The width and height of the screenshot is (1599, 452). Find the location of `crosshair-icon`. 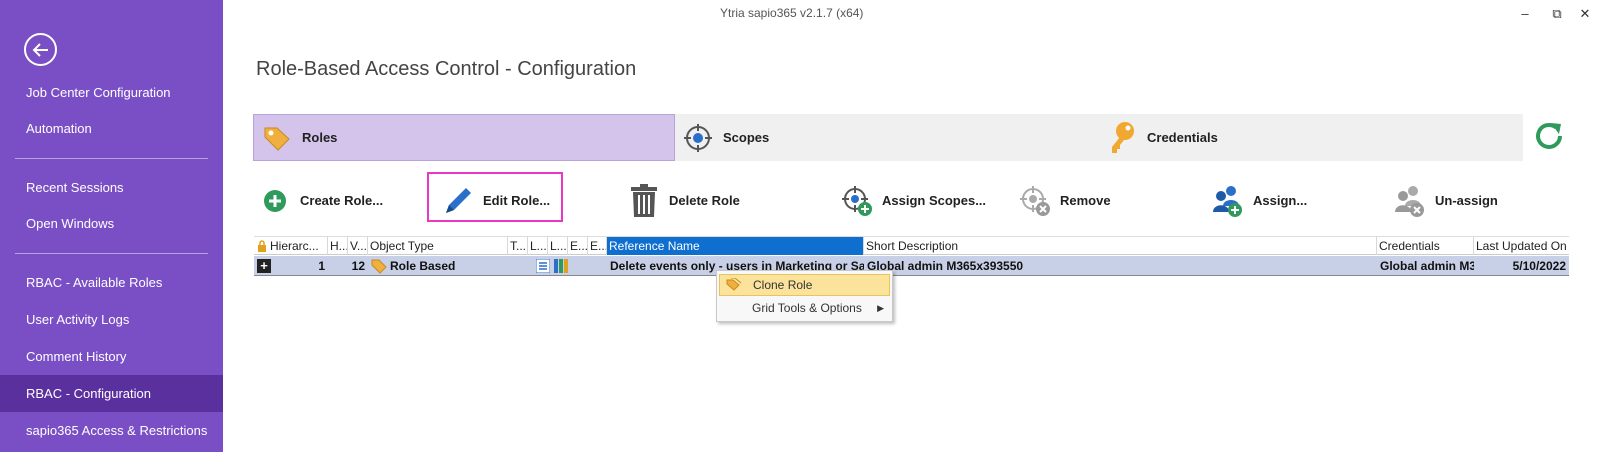

crosshair-icon is located at coordinates (698, 138).